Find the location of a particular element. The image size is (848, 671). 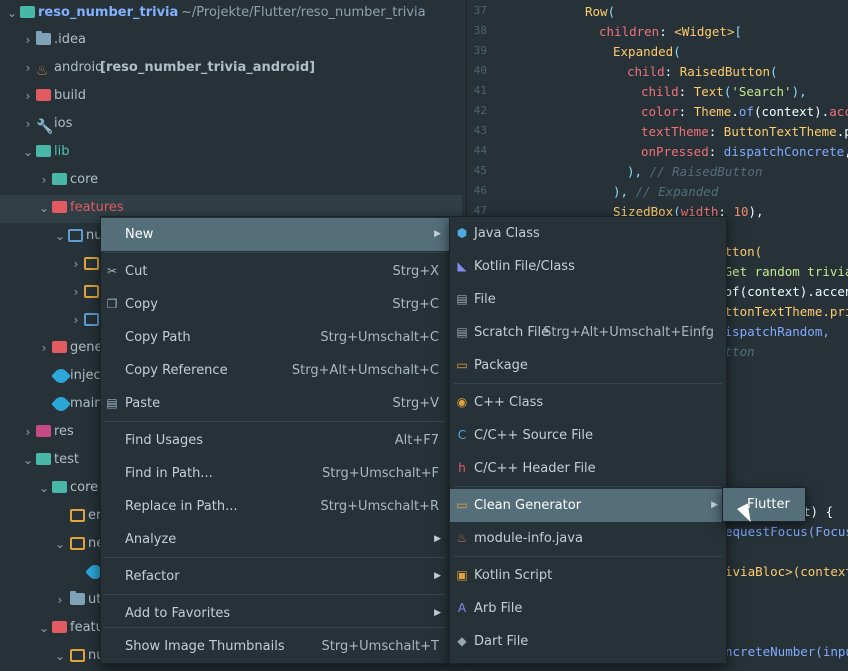

code-fragment: t) { is located at coordinates (818, 511).